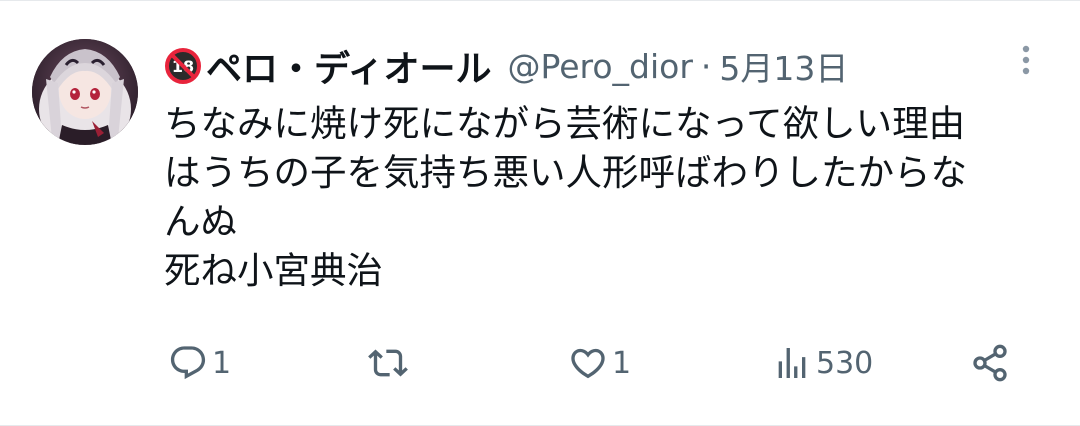 Image resolution: width=1080 pixels, height=426 pixels. I want to click on more-vertical-icon, so click(1026, 61).